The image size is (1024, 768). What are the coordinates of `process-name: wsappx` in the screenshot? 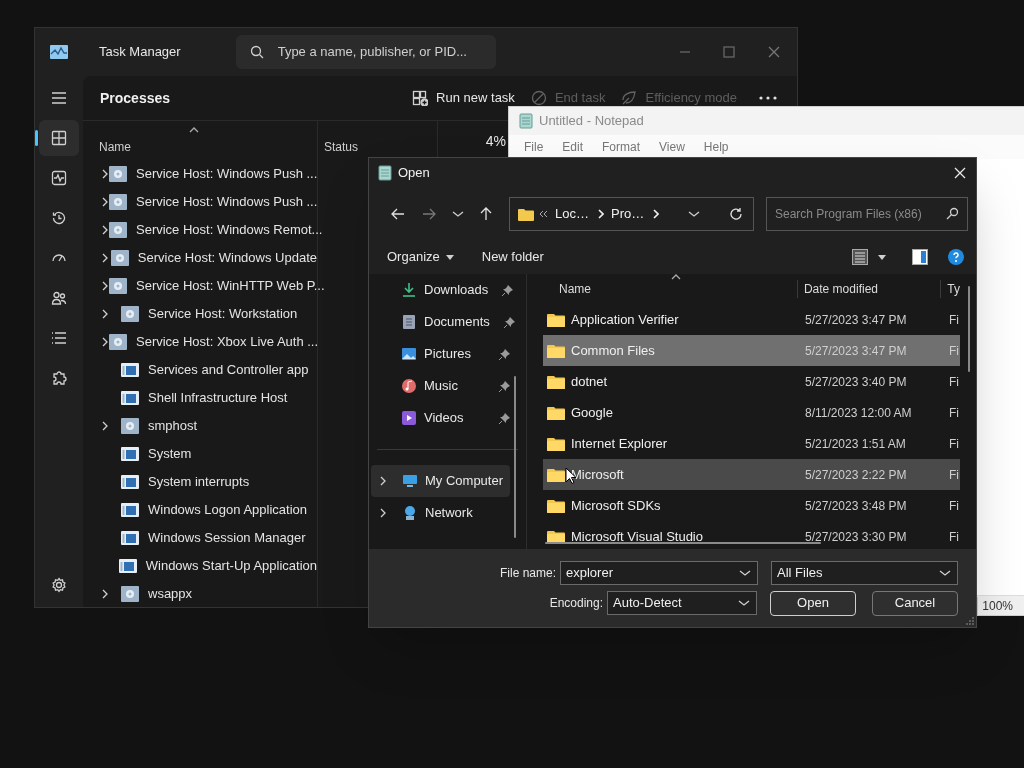 It's located at (170, 594).